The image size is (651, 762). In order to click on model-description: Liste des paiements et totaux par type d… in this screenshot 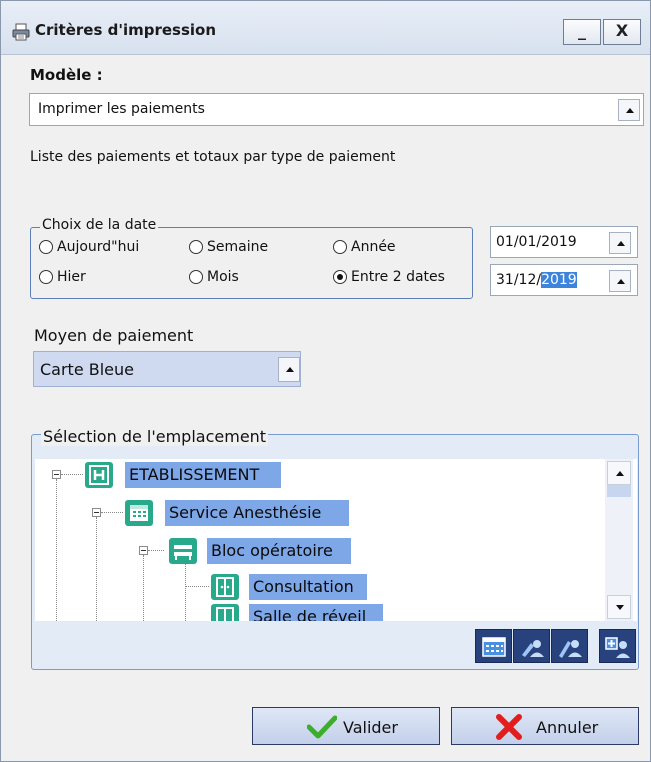, I will do `click(213, 157)`.